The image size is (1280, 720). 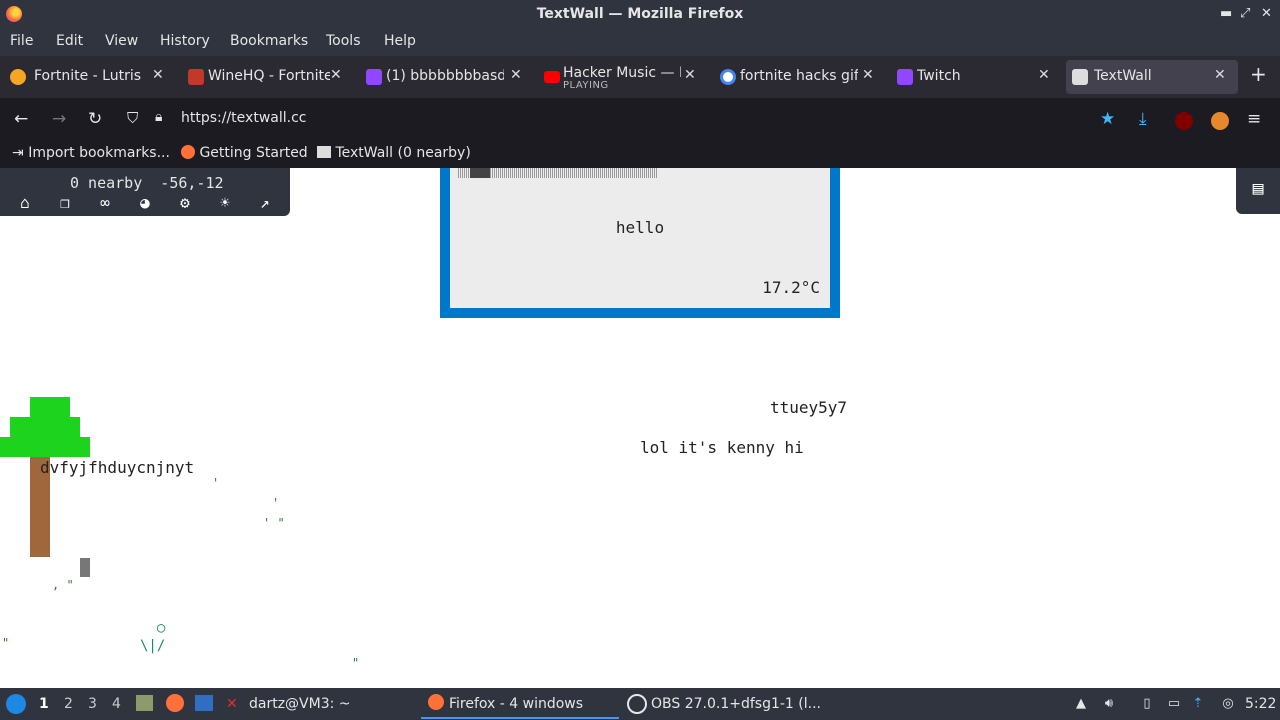 What do you see at coordinates (558, 173) in the screenshot?
I see `dither-pattern` at bounding box center [558, 173].